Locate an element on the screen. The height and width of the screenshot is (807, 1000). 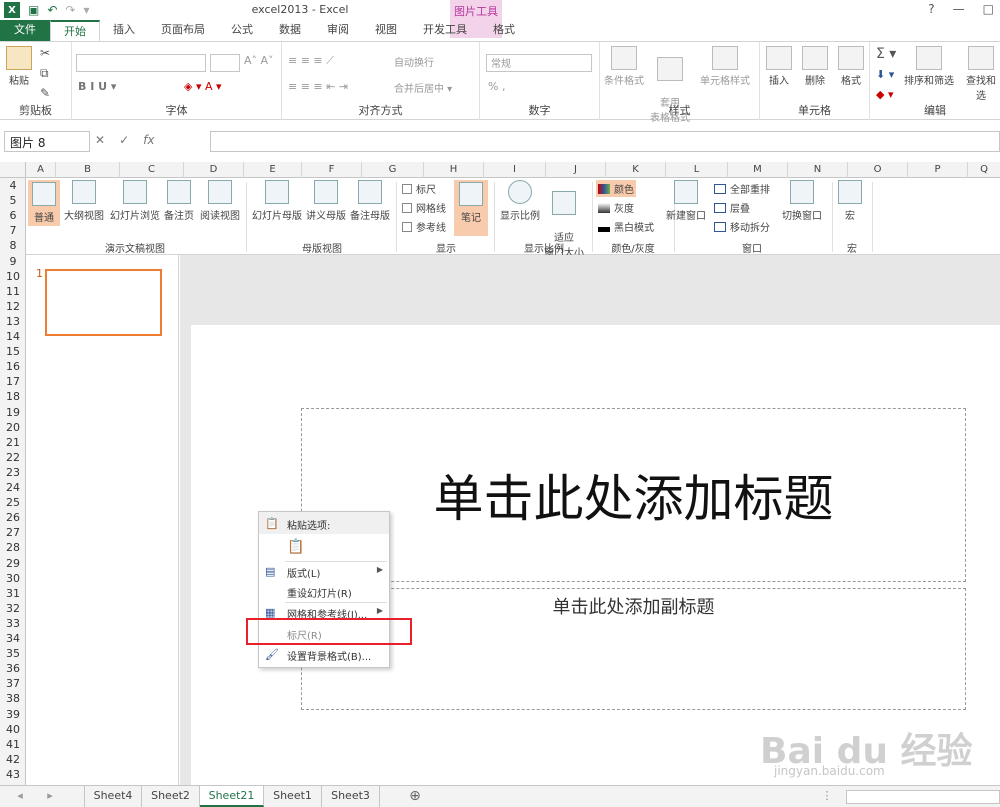
row-header: 10 is located at coordinates (13, 276).